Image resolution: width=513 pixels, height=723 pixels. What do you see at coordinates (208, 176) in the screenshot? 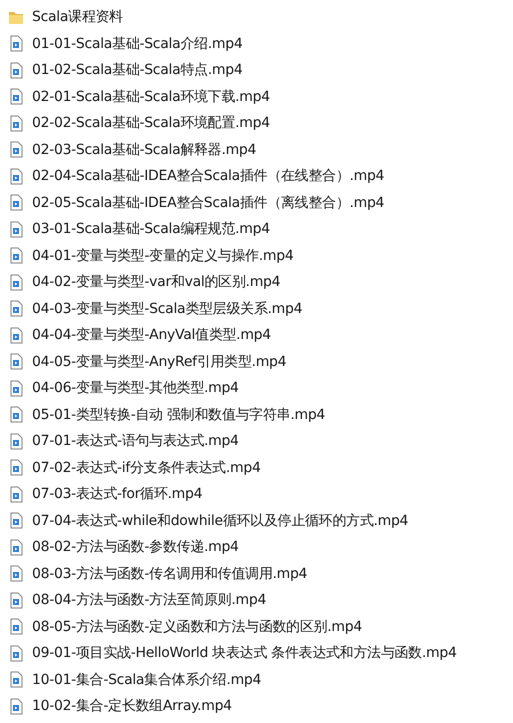
I see `file-name: 02-04-Scala基础-IDEA整合Scala插件（在线整合）.mp4` at bounding box center [208, 176].